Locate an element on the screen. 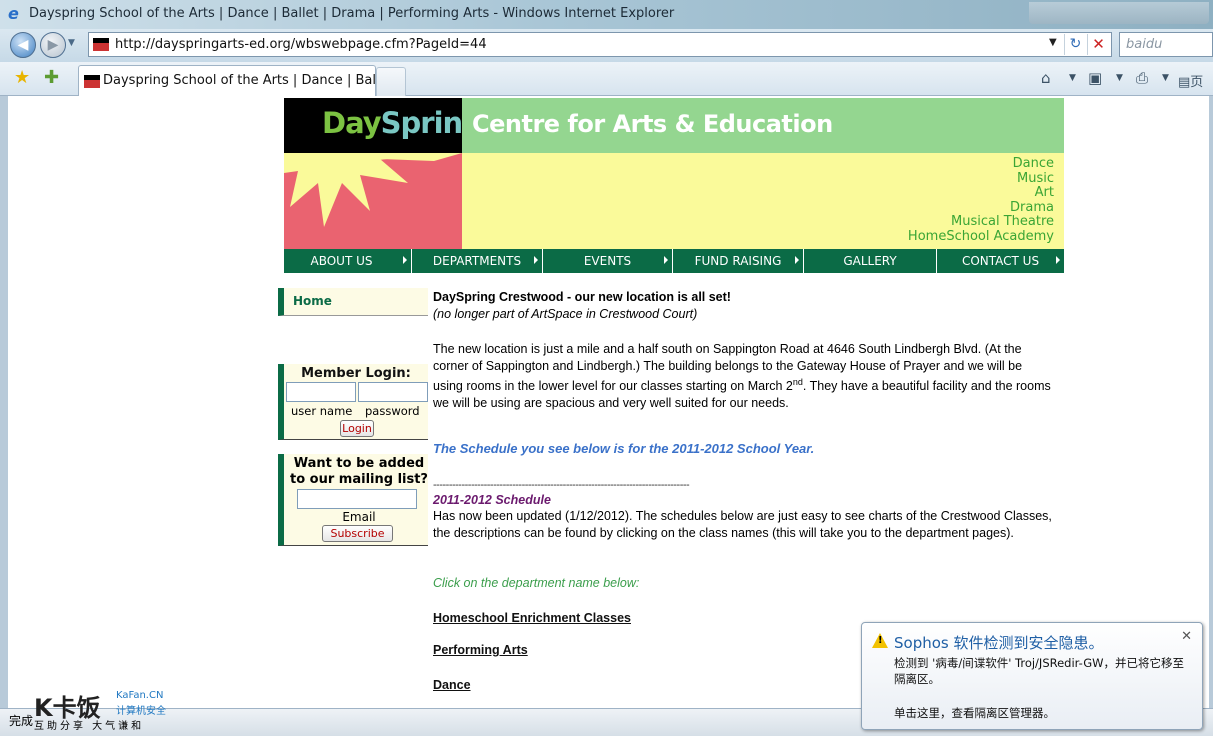 The image size is (1213, 736). link-dance: Dance is located at coordinates (452, 685).